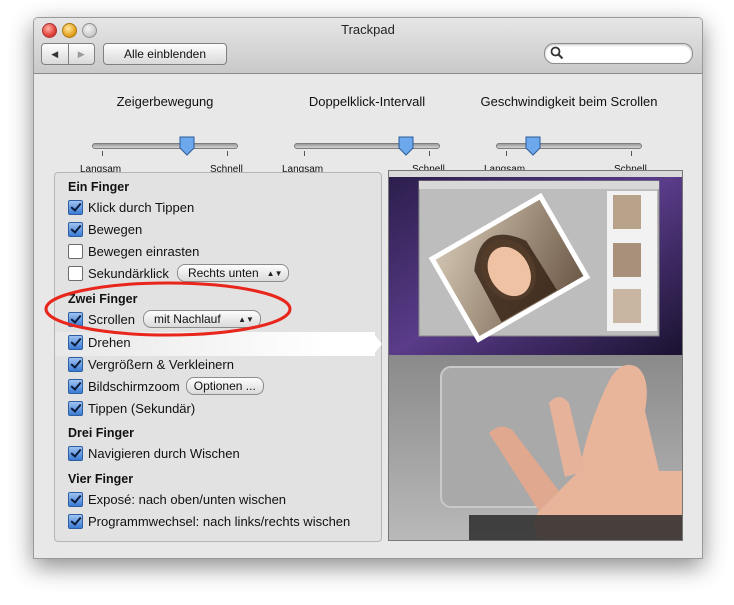 Image resolution: width=734 pixels, height=605 pixels. I want to click on title-bar: Trackpad ◀ ▶ Alle einblenden, so click(368, 46).